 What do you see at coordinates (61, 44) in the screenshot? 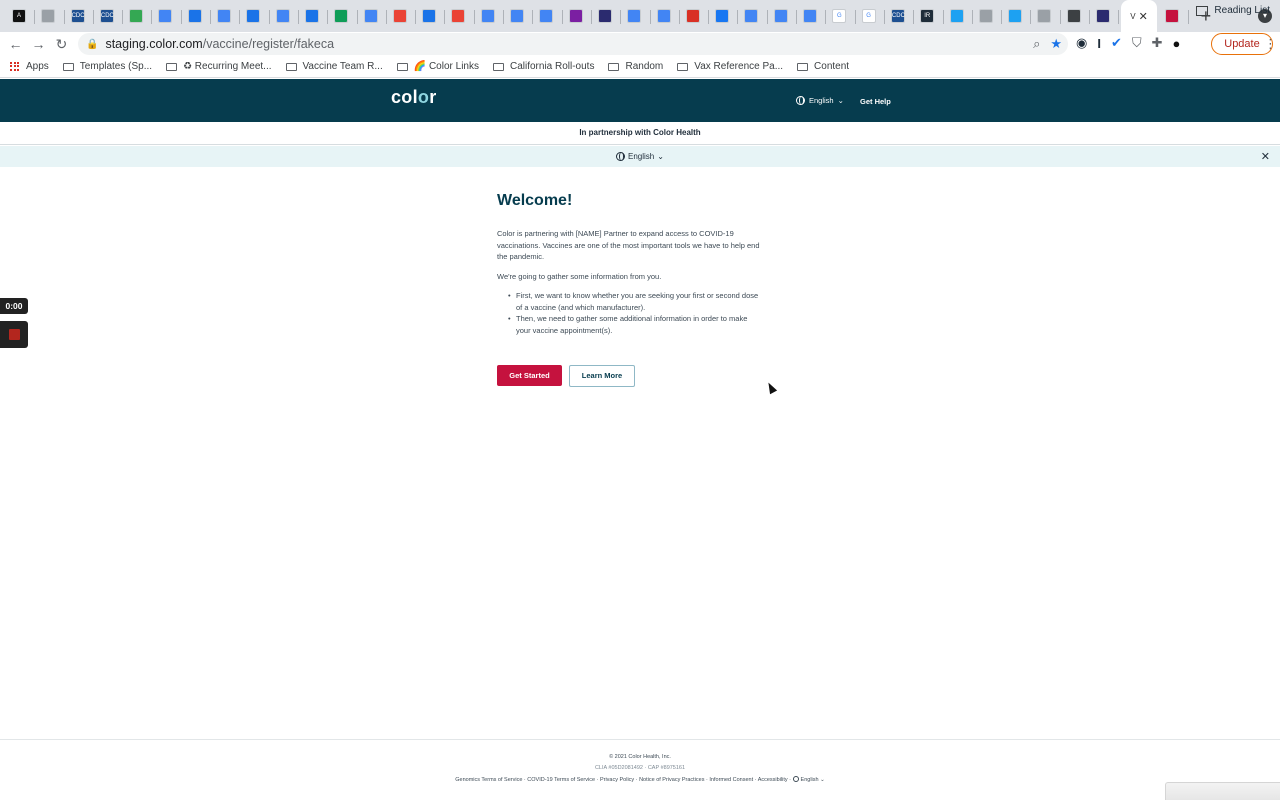
I see `reload-icon: ↻` at bounding box center [61, 44].